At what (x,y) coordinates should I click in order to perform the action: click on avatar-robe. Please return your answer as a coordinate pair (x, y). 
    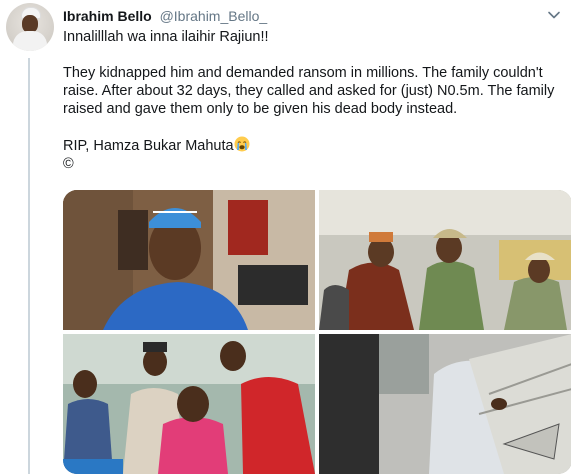
    Looking at the image, I should click on (30, 41).